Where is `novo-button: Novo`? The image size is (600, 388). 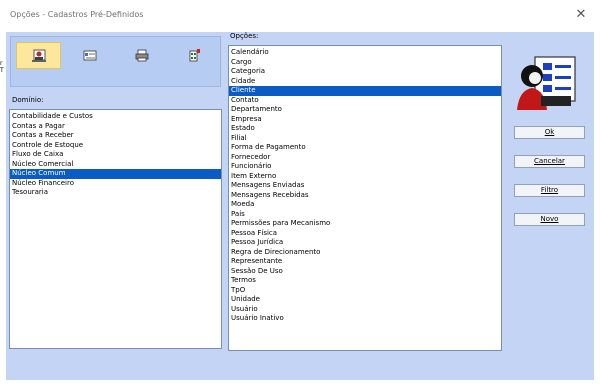
novo-button: Novo is located at coordinates (549, 219).